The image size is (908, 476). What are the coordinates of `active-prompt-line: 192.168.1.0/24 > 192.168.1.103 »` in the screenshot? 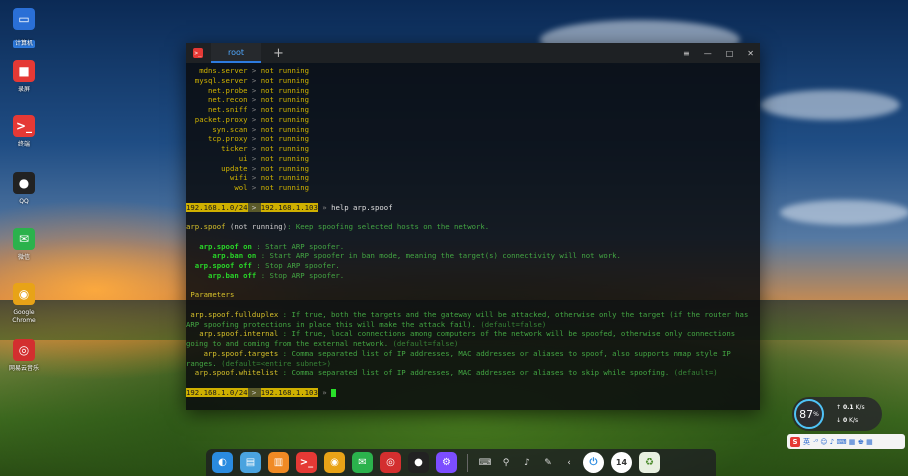 It's located at (473, 392).